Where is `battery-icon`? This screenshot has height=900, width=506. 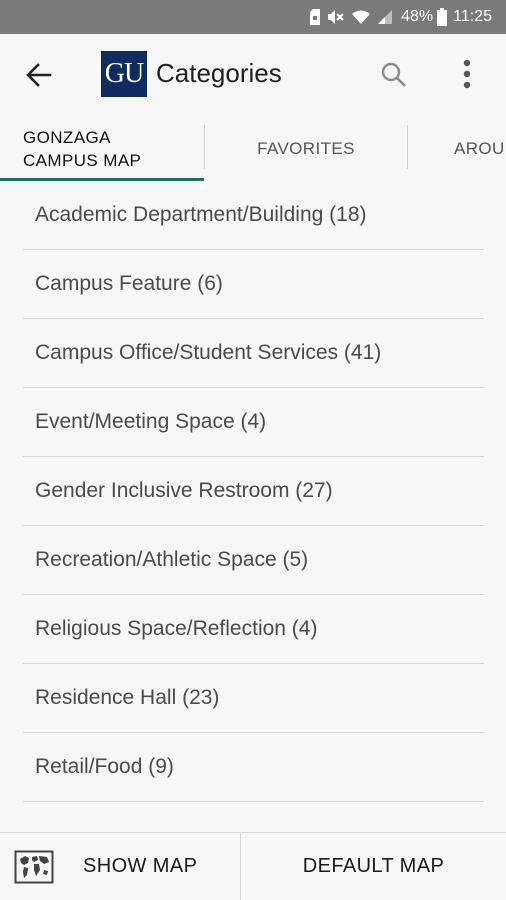 battery-icon is located at coordinates (442, 17).